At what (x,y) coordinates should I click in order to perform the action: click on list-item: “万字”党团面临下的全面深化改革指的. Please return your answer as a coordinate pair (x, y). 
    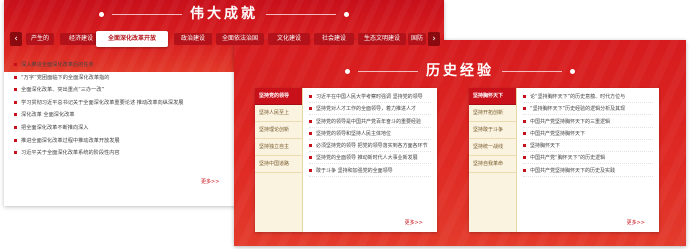
    Looking at the image, I should click on (124, 78).